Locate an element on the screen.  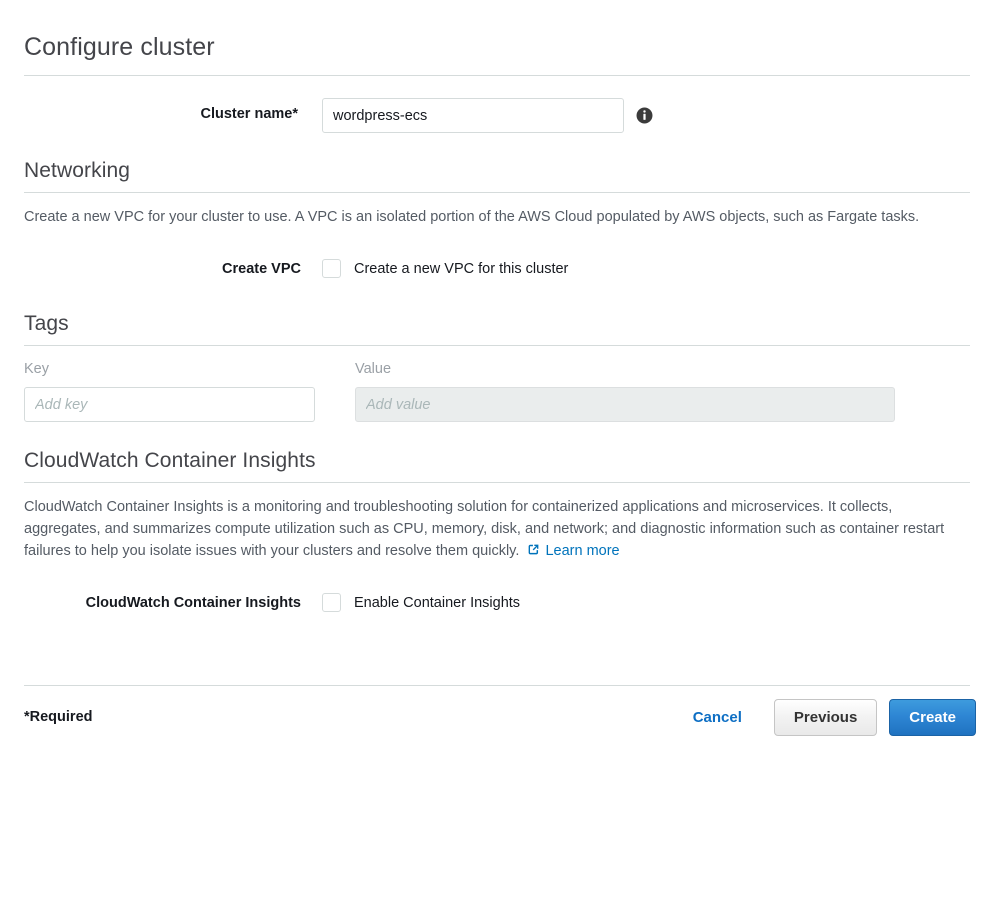
tags-grid: Key Value is located at coordinates (503, 391).